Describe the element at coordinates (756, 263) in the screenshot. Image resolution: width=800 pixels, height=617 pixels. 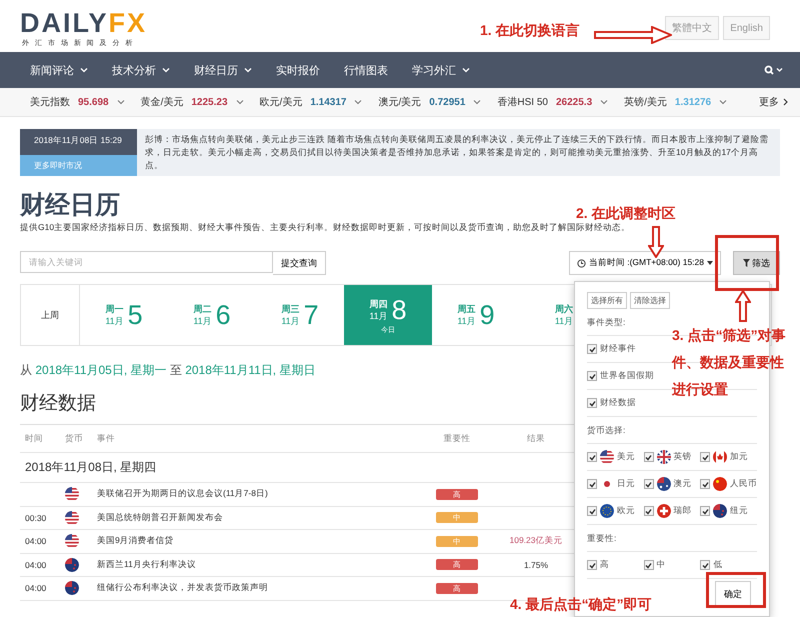
I see `filter-button: 筛选` at that location.